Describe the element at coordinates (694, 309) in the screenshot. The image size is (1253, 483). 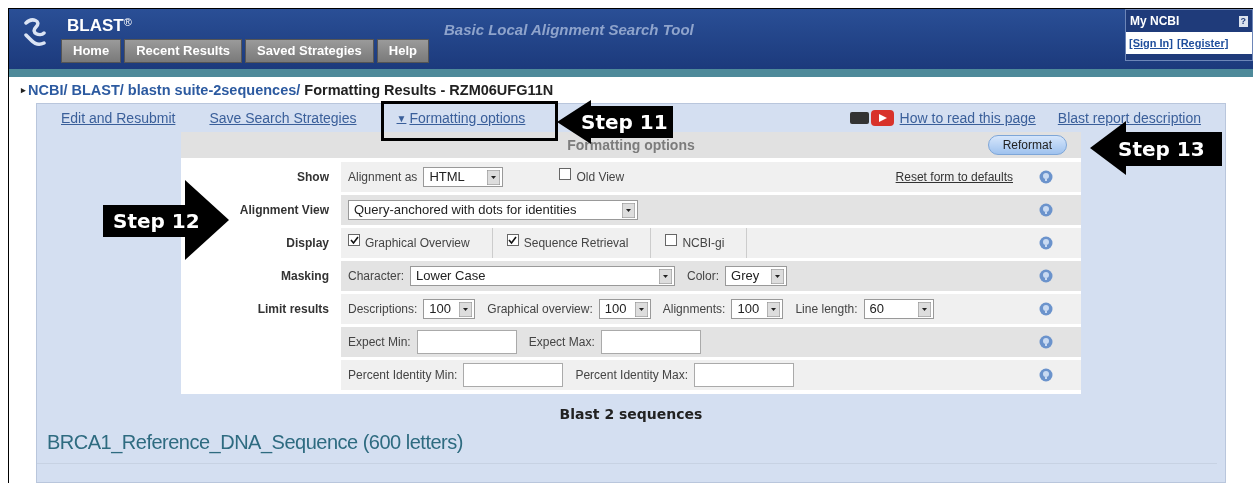
I see `field-label: Alignments:` at that location.